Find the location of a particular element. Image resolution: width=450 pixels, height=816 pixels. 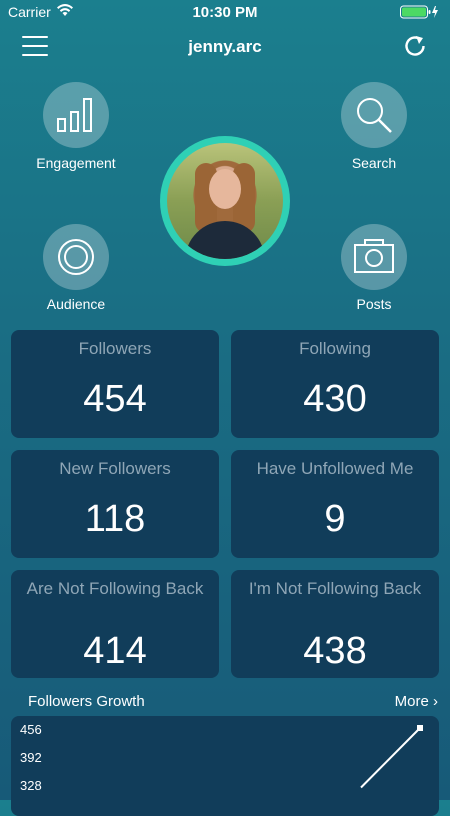

stat-value: 9 is located at coordinates (335, 519).